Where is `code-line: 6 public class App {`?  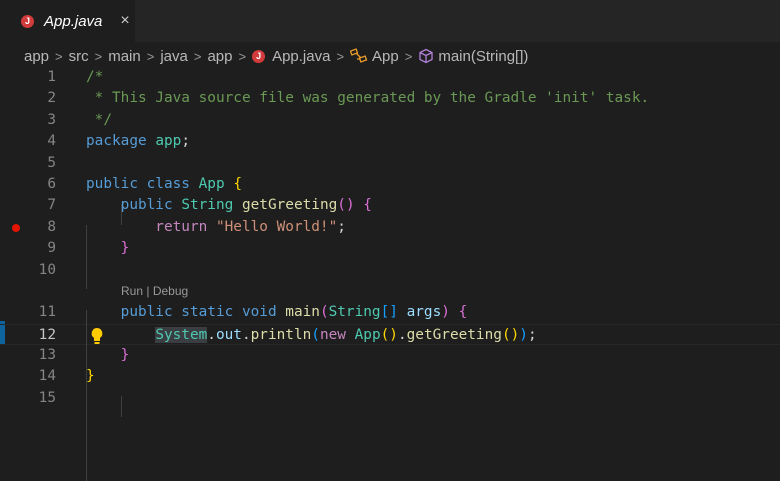
code-line: 6 public class App { is located at coordinates (390, 184).